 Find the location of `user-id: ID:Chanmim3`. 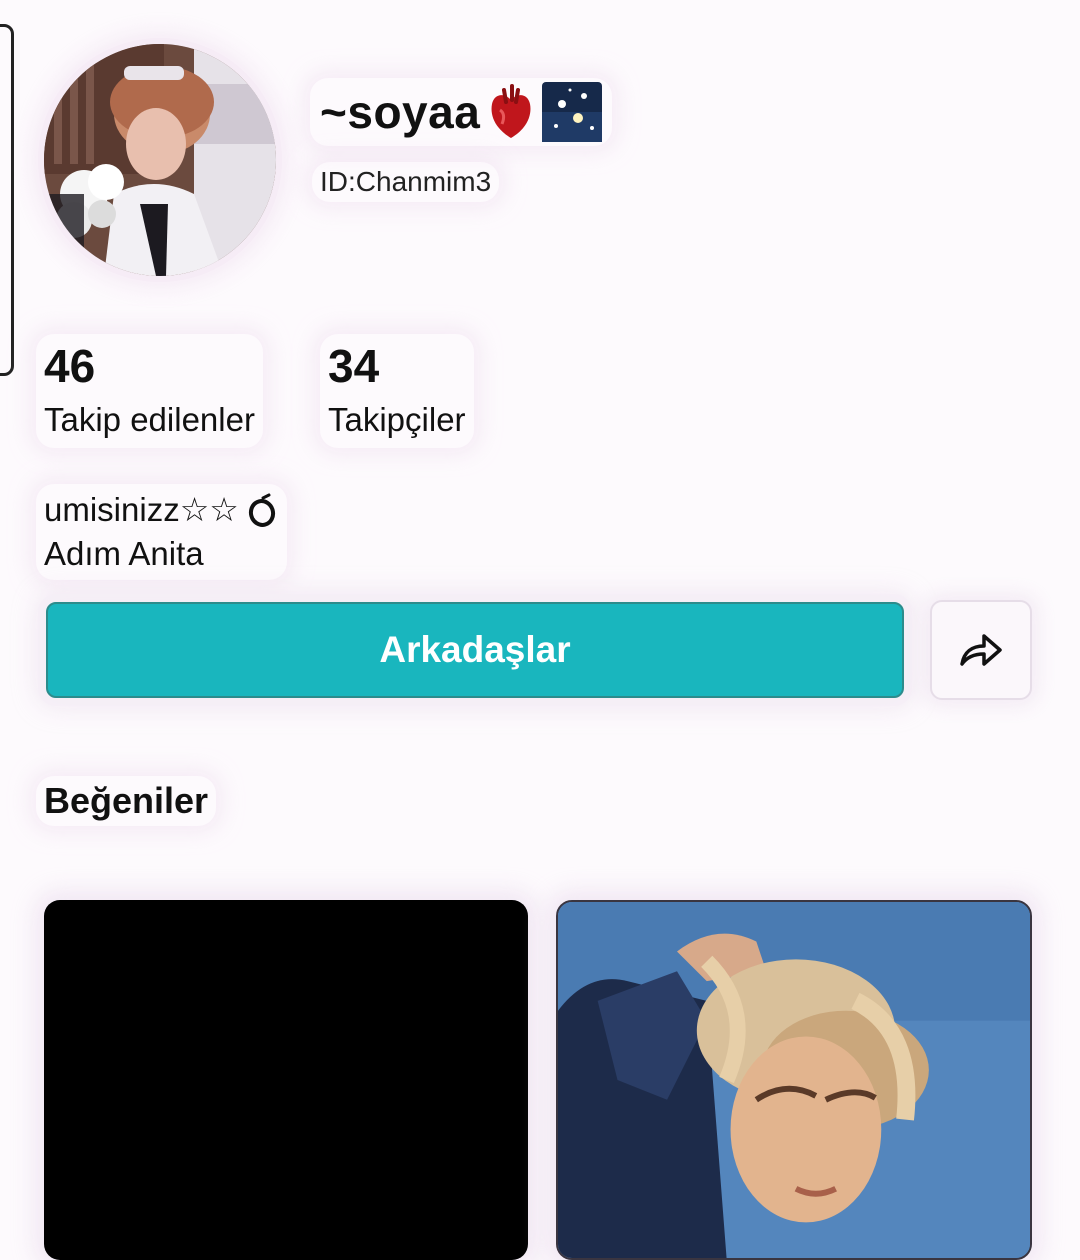

user-id: ID:Chanmim3 is located at coordinates (405, 182).